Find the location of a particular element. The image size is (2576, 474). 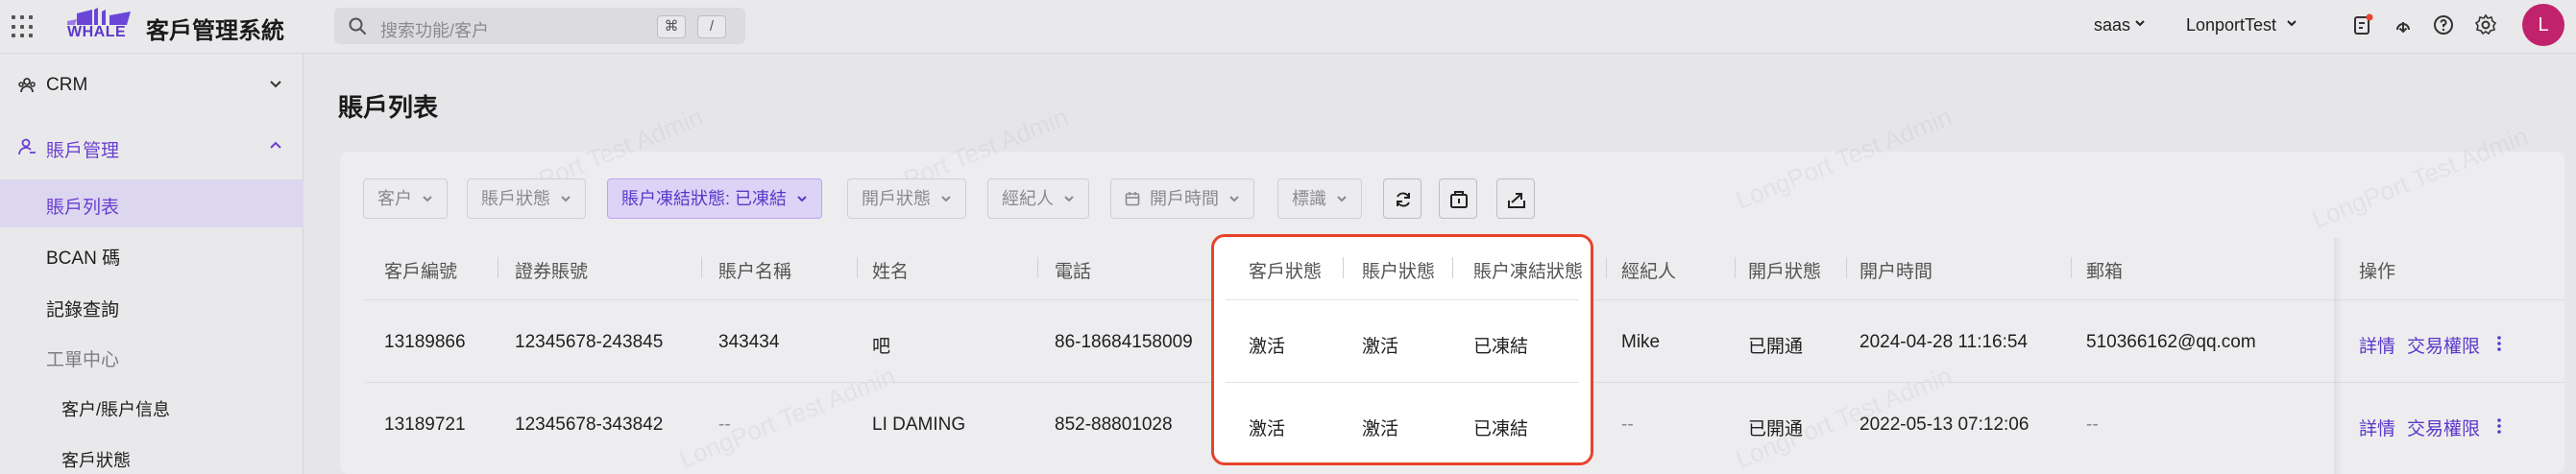

cell-account-name: 343434 is located at coordinates (749, 342).